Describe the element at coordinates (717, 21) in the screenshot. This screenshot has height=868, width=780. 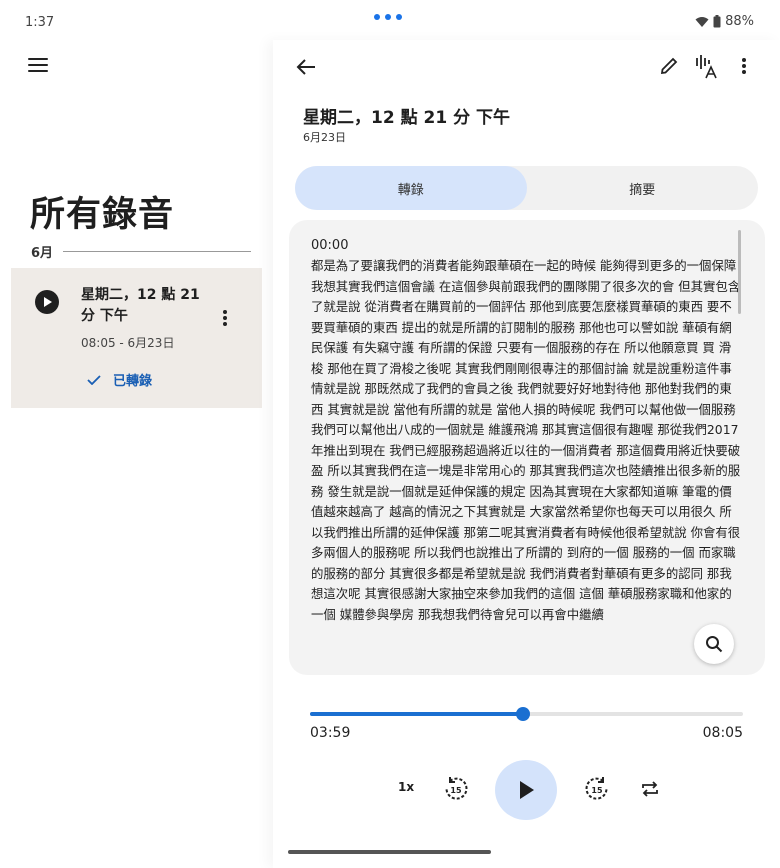
I see `battery-icon` at that location.